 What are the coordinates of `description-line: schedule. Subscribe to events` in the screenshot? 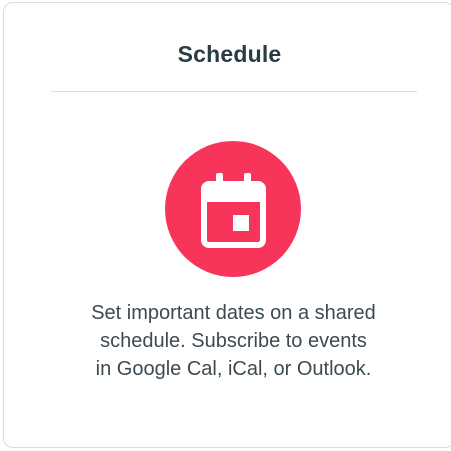 It's located at (233, 341).